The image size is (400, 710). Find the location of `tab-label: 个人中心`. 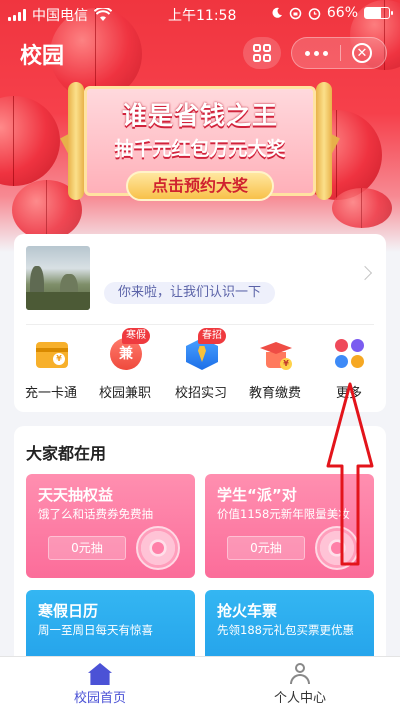

tab-label: 个人中心 is located at coordinates (299, 698).